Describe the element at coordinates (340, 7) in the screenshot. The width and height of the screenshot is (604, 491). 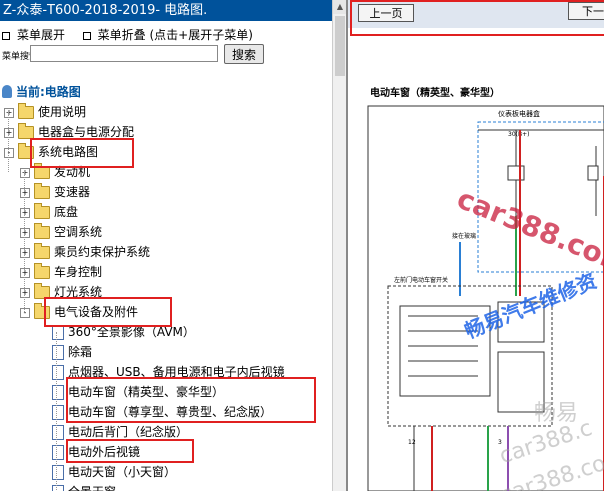
I see `scroll-up-arrow-icon: ▲` at that location.